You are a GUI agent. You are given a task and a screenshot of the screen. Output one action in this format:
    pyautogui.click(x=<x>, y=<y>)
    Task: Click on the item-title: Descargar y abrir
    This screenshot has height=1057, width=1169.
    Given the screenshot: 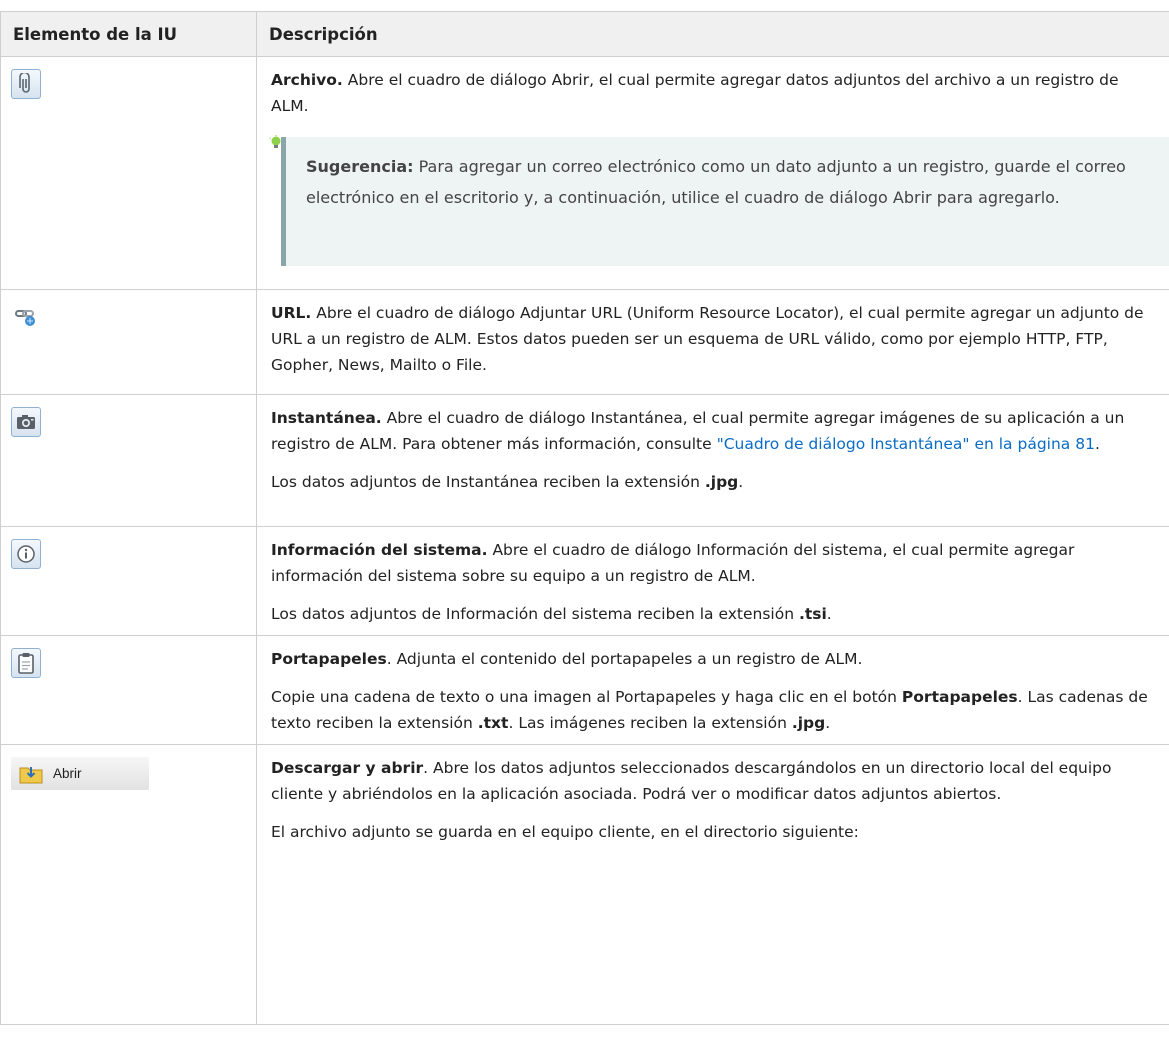 What is the action you would take?
    pyautogui.click(x=347, y=768)
    